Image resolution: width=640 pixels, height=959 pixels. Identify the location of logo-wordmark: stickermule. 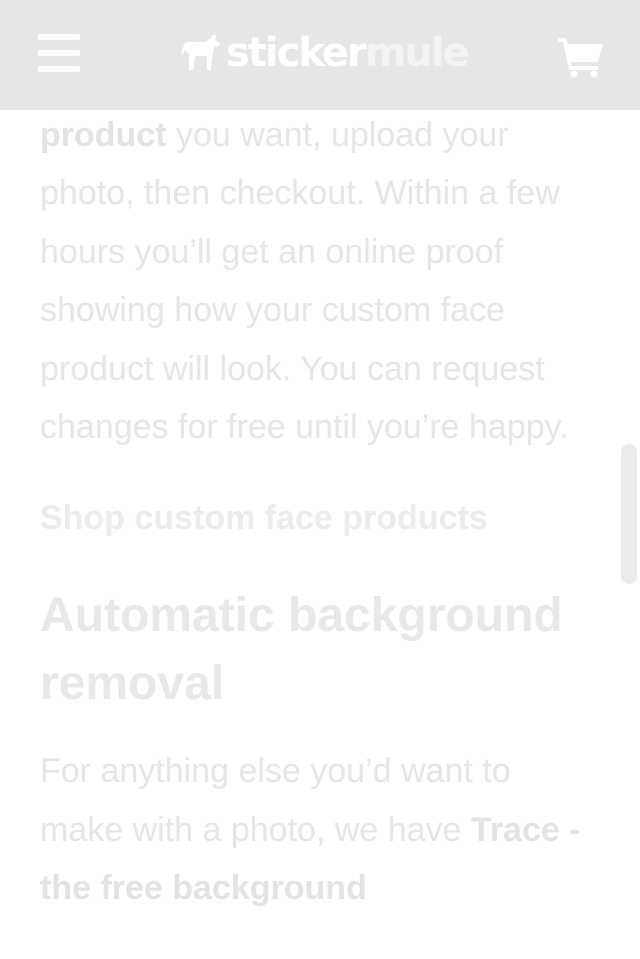
(348, 53).